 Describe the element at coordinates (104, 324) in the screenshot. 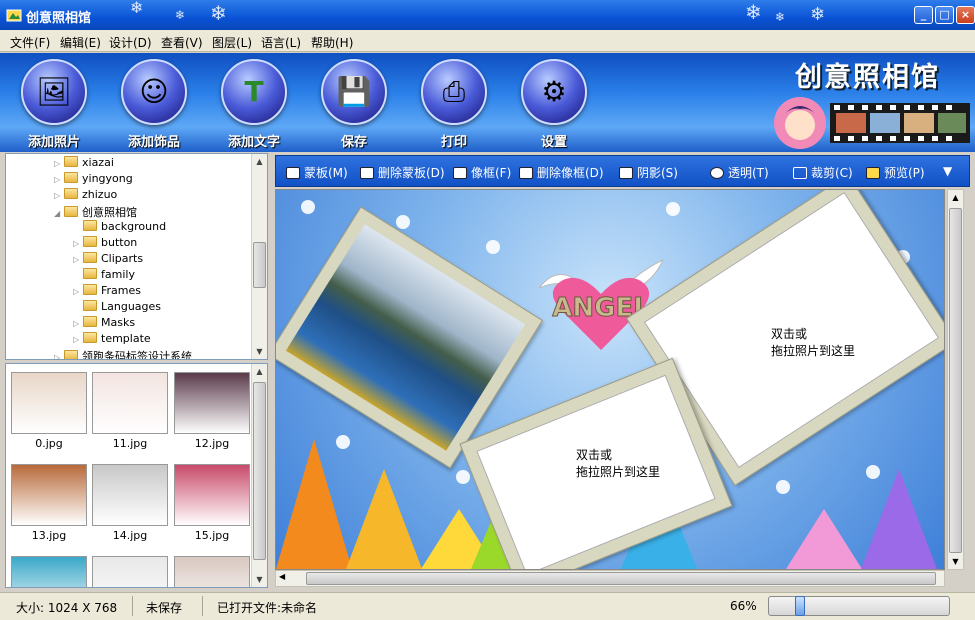

I see `tree-item: ▷ Masks` at that location.